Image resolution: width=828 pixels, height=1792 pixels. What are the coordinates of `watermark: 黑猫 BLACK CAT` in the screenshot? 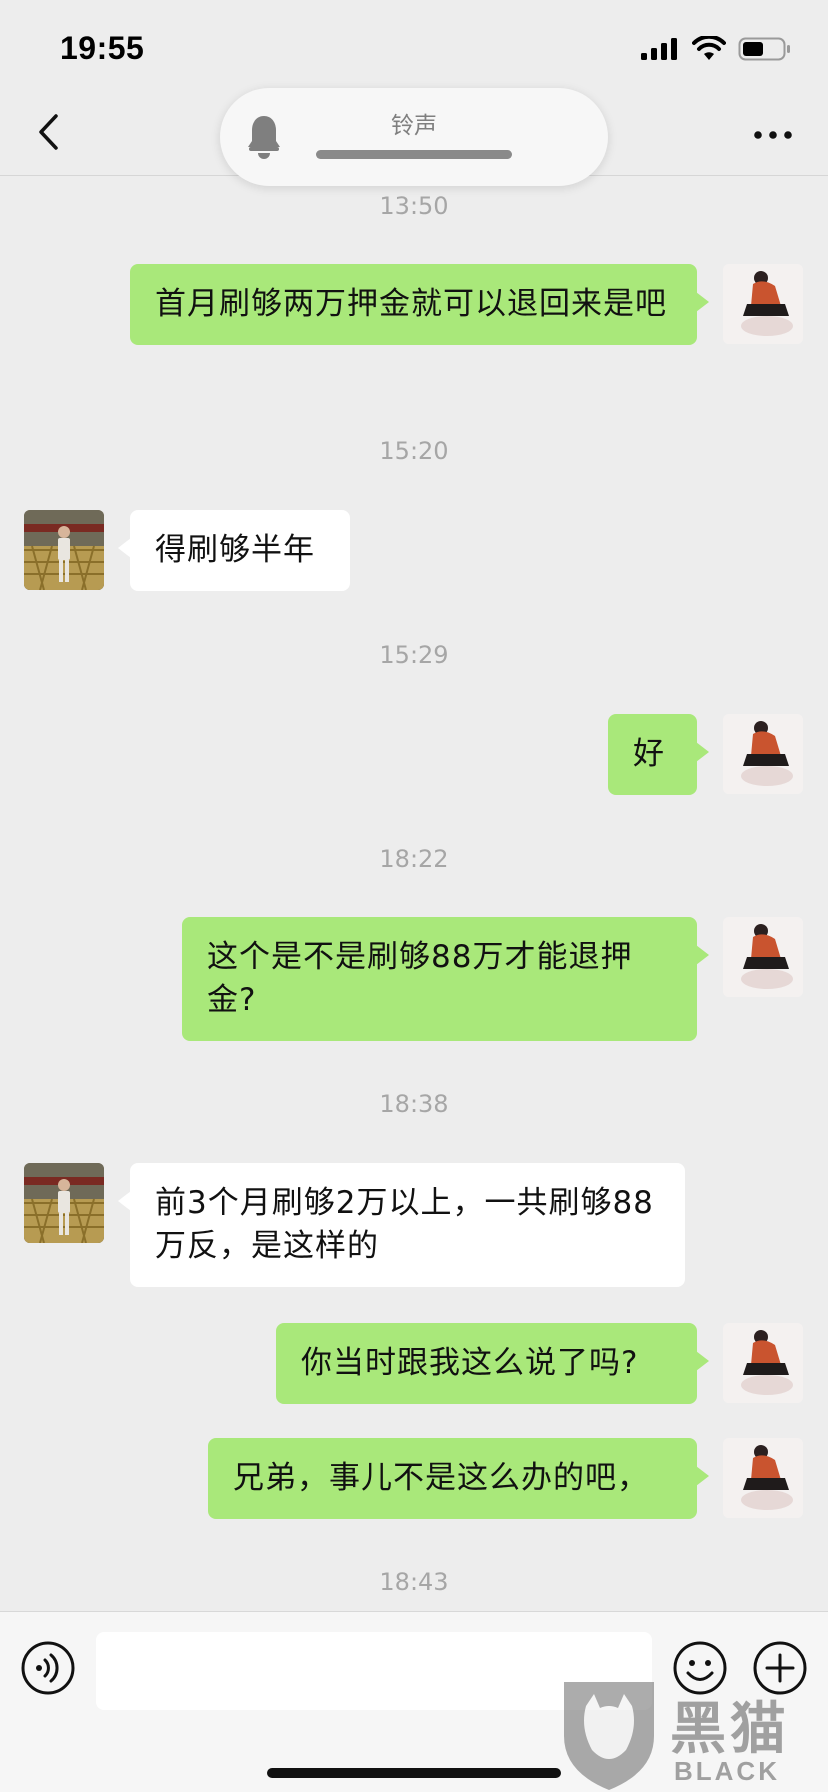 It's located at (692, 1734).